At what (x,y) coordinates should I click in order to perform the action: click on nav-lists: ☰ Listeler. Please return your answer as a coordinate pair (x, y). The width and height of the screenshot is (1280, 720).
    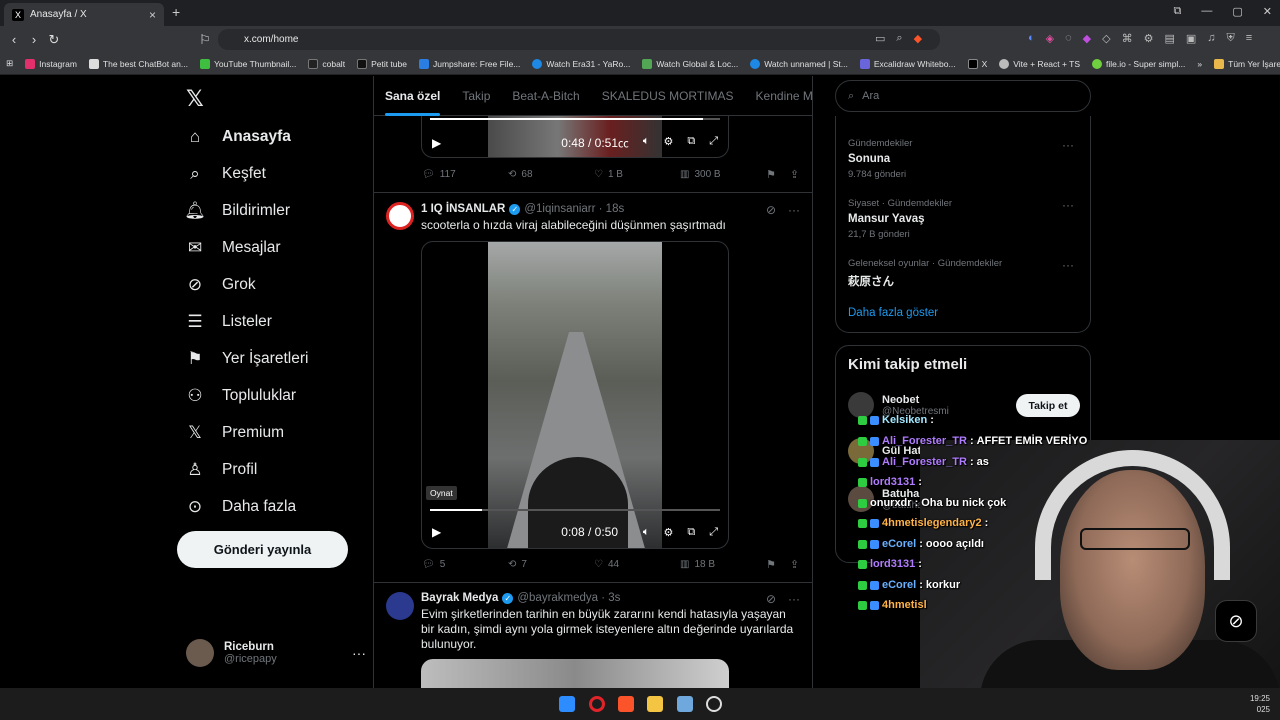
    Looking at the image, I should click on (228, 322).